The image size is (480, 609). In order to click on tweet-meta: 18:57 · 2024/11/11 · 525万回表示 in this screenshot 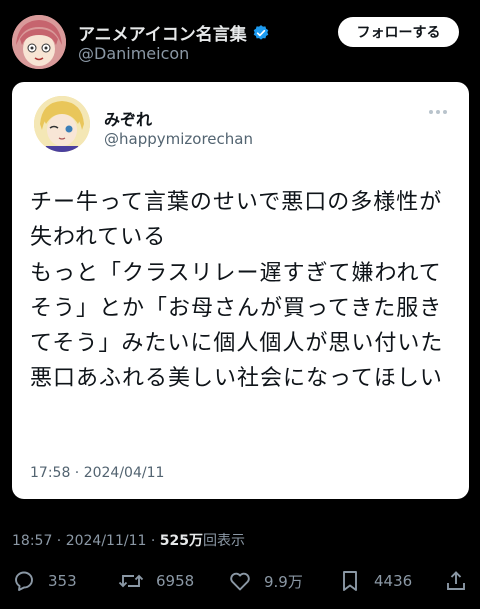, I will do `click(128, 540)`.